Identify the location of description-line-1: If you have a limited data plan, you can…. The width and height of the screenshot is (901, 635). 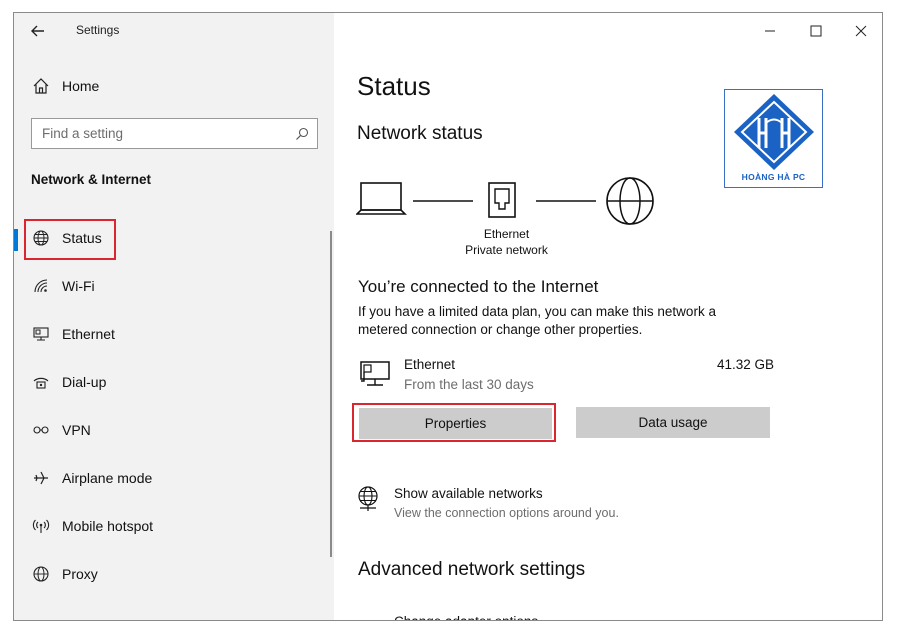
(537, 311).